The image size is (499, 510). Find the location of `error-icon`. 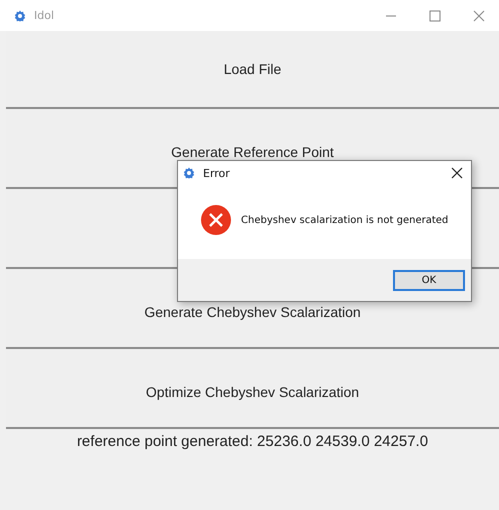

error-icon is located at coordinates (216, 220).